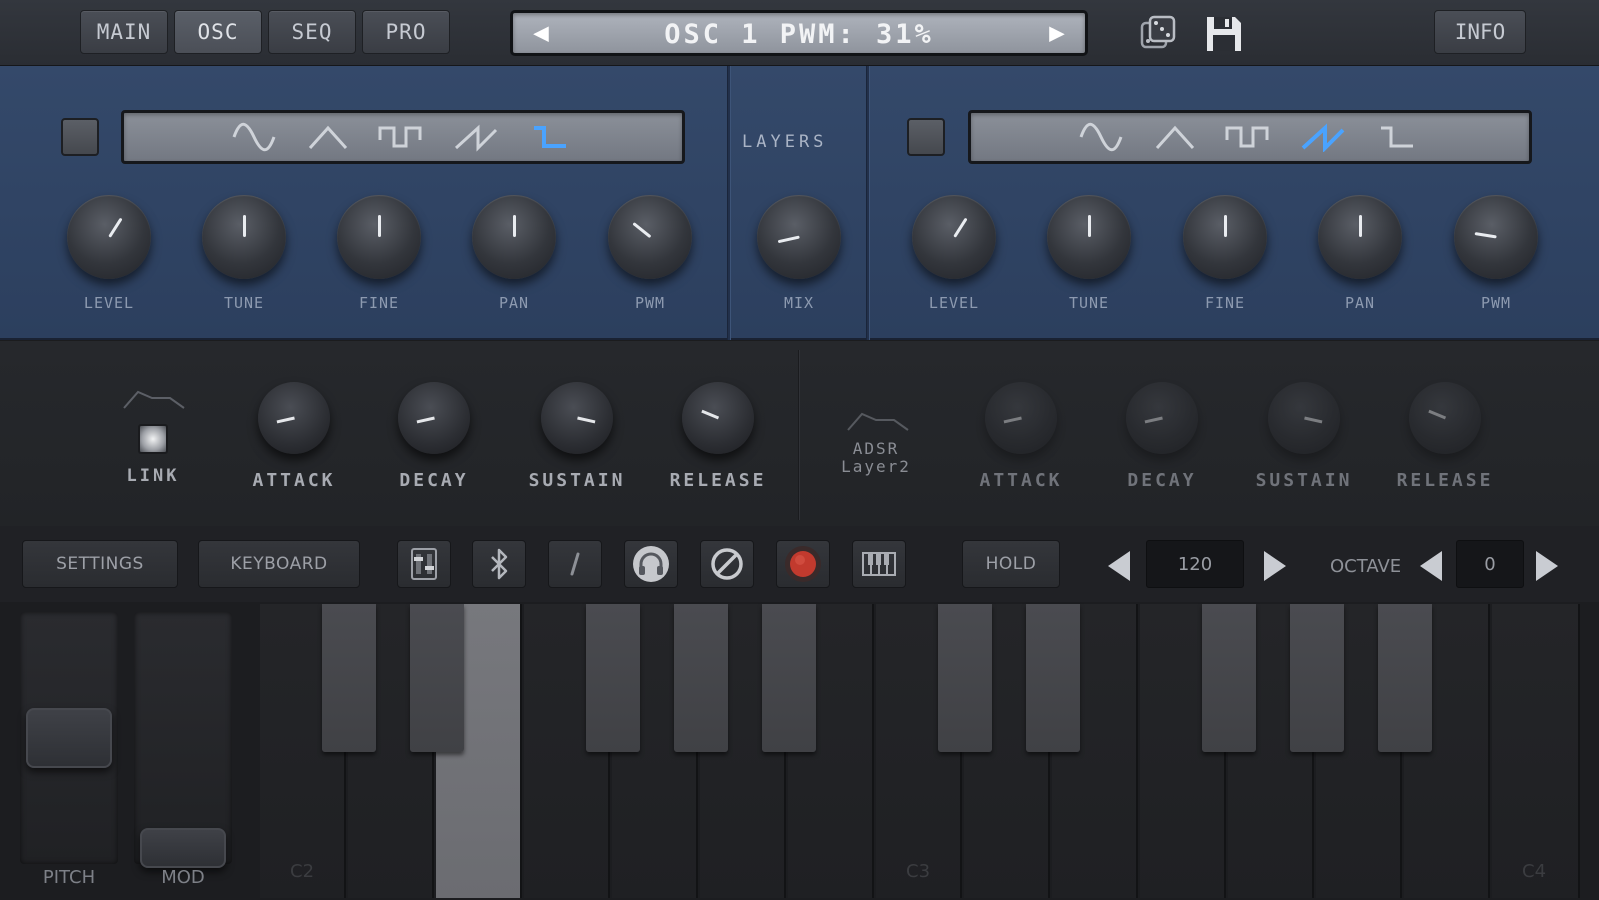  I want to click on display-next-button: ▶, so click(1057, 33).